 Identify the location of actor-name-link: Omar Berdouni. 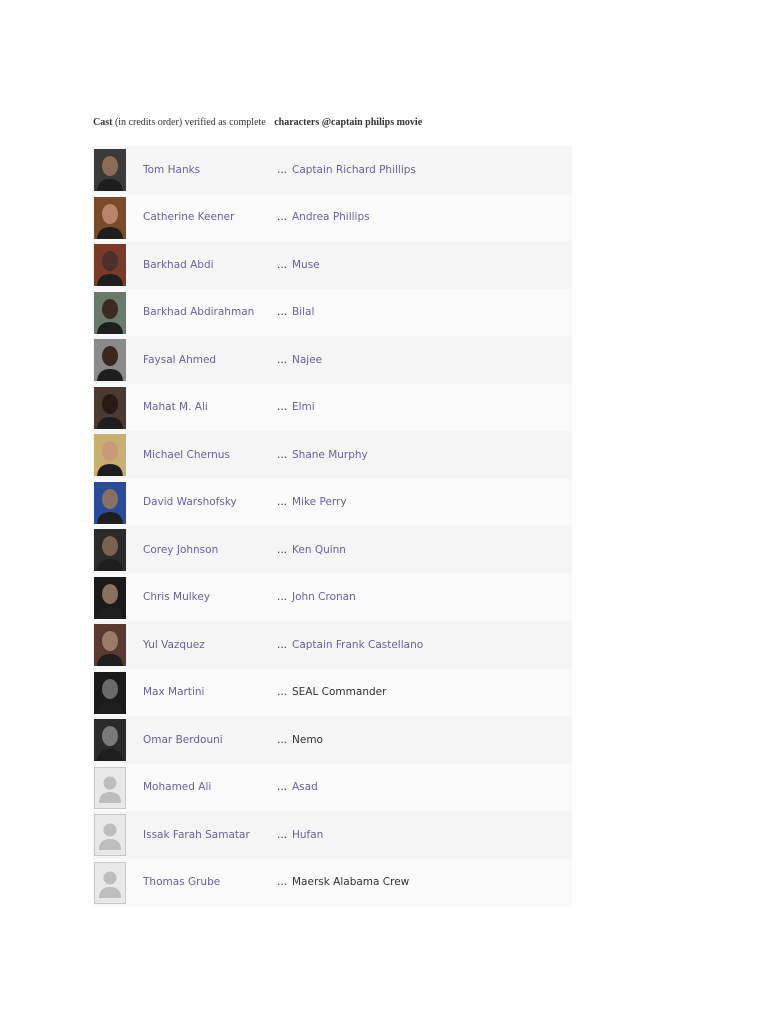
(183, 740).